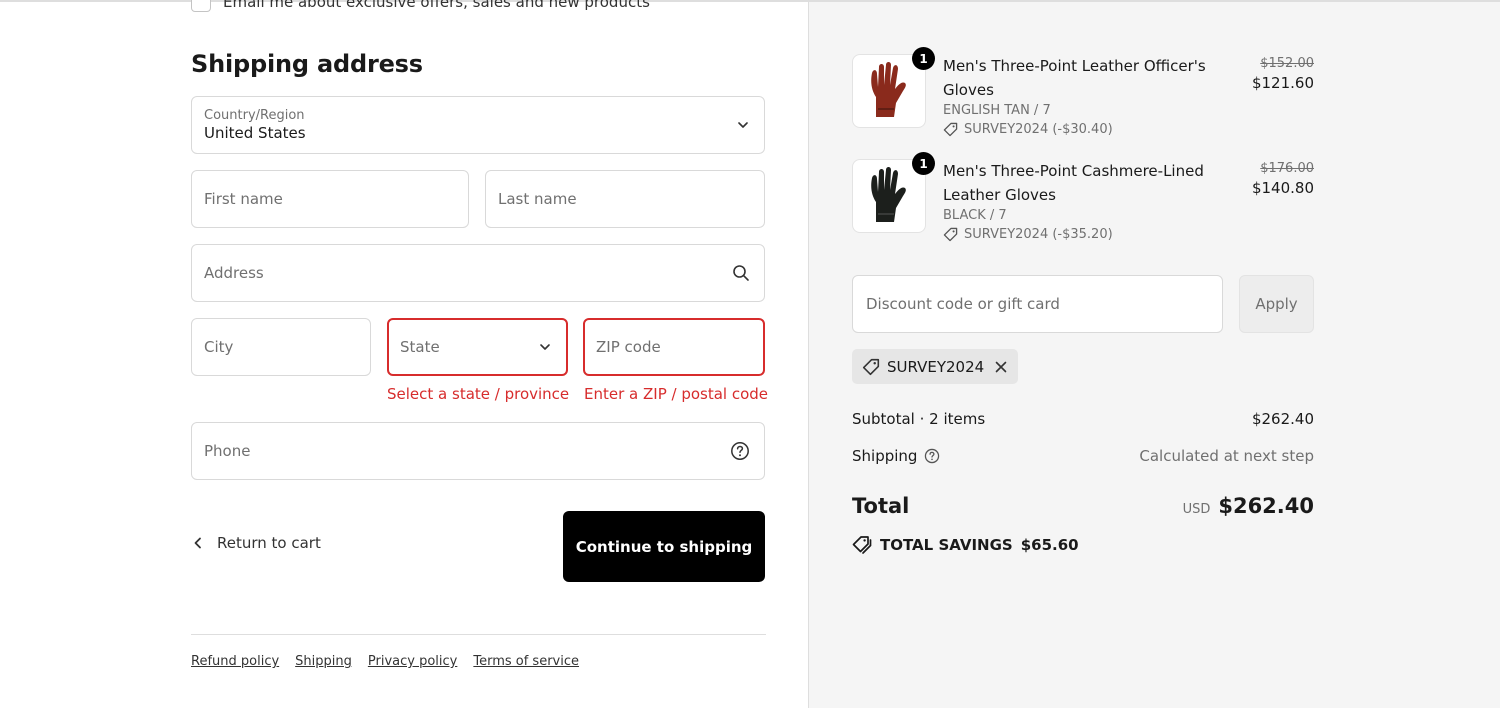  What do you see at coordinates (307, 64) in the screenshot?
I see `shipping-address-title: Shipping address` at bounding box center [307, 64].